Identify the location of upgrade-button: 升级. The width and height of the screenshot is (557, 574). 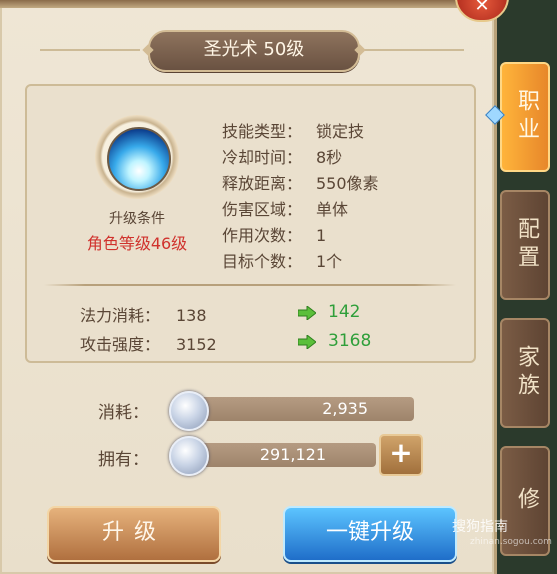
(134, 534).